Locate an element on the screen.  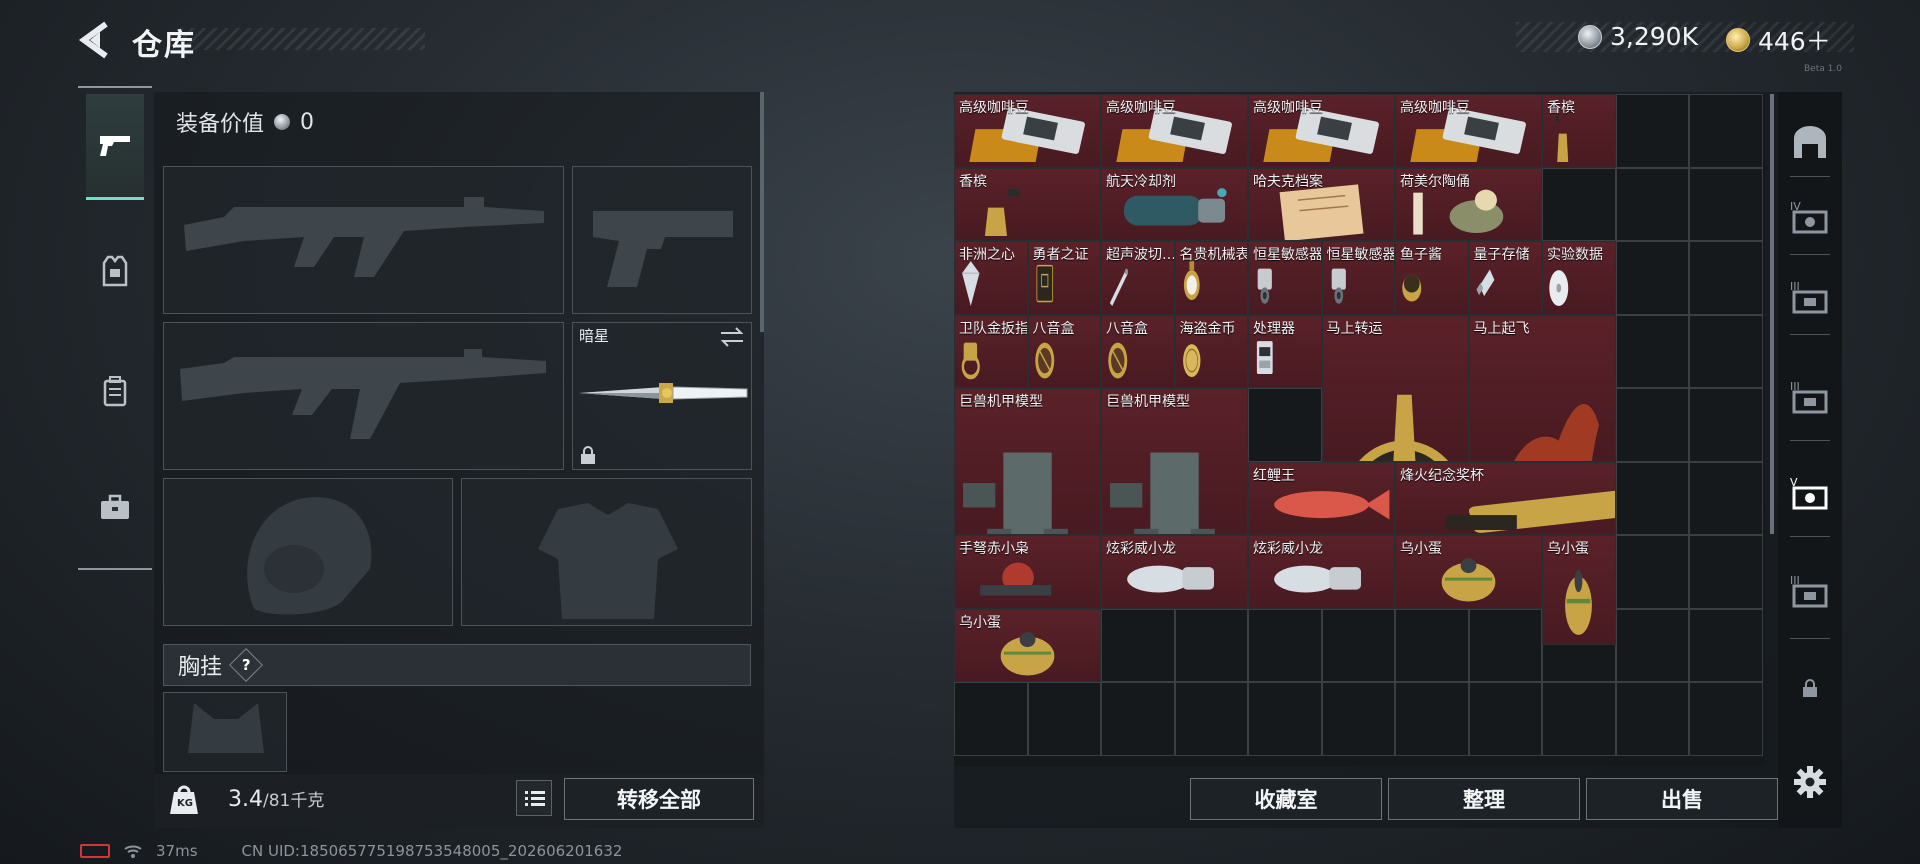
briefcase-icon is located at coordinates (115, 506).